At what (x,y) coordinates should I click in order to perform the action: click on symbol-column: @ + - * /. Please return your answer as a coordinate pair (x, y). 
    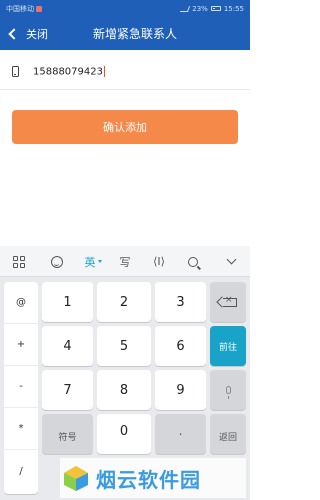
    Looking at the image, I should click on (21, 388).